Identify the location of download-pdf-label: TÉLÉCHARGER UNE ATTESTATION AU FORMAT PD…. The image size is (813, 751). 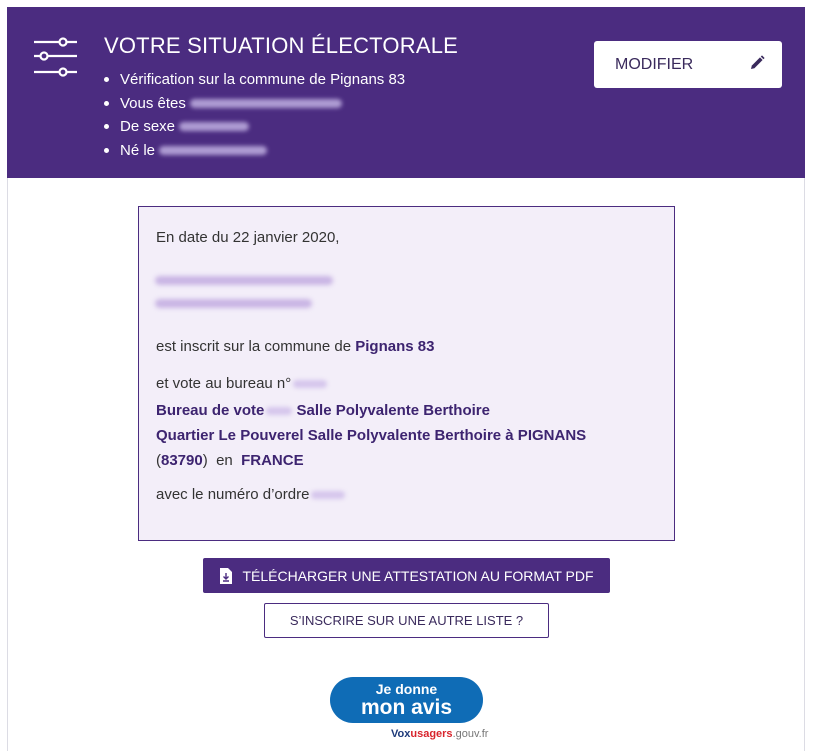
(418, 575).